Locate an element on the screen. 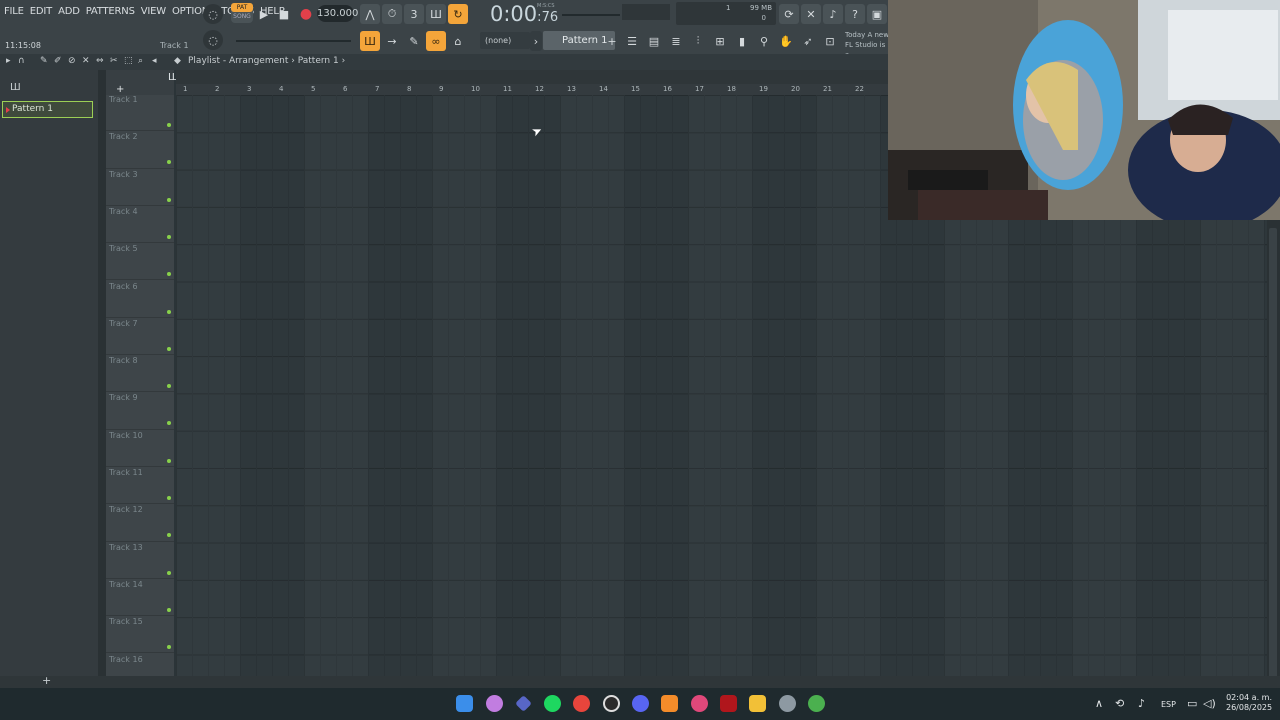  step-edit-icon: Ш is located at coordinates (436, 14).